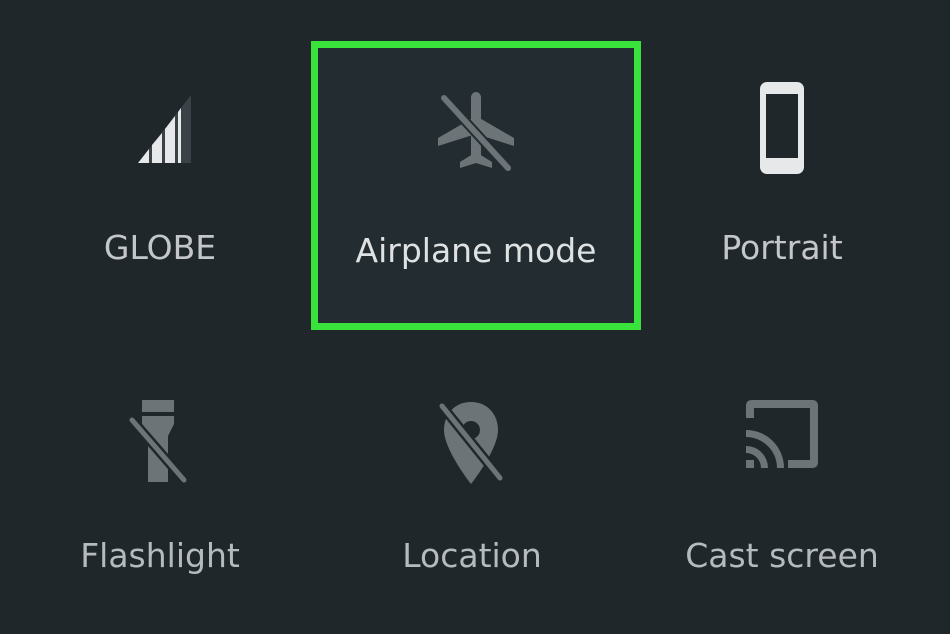  I want to click on tile-label-cast-screen: Cast screen, so click(782, 555).